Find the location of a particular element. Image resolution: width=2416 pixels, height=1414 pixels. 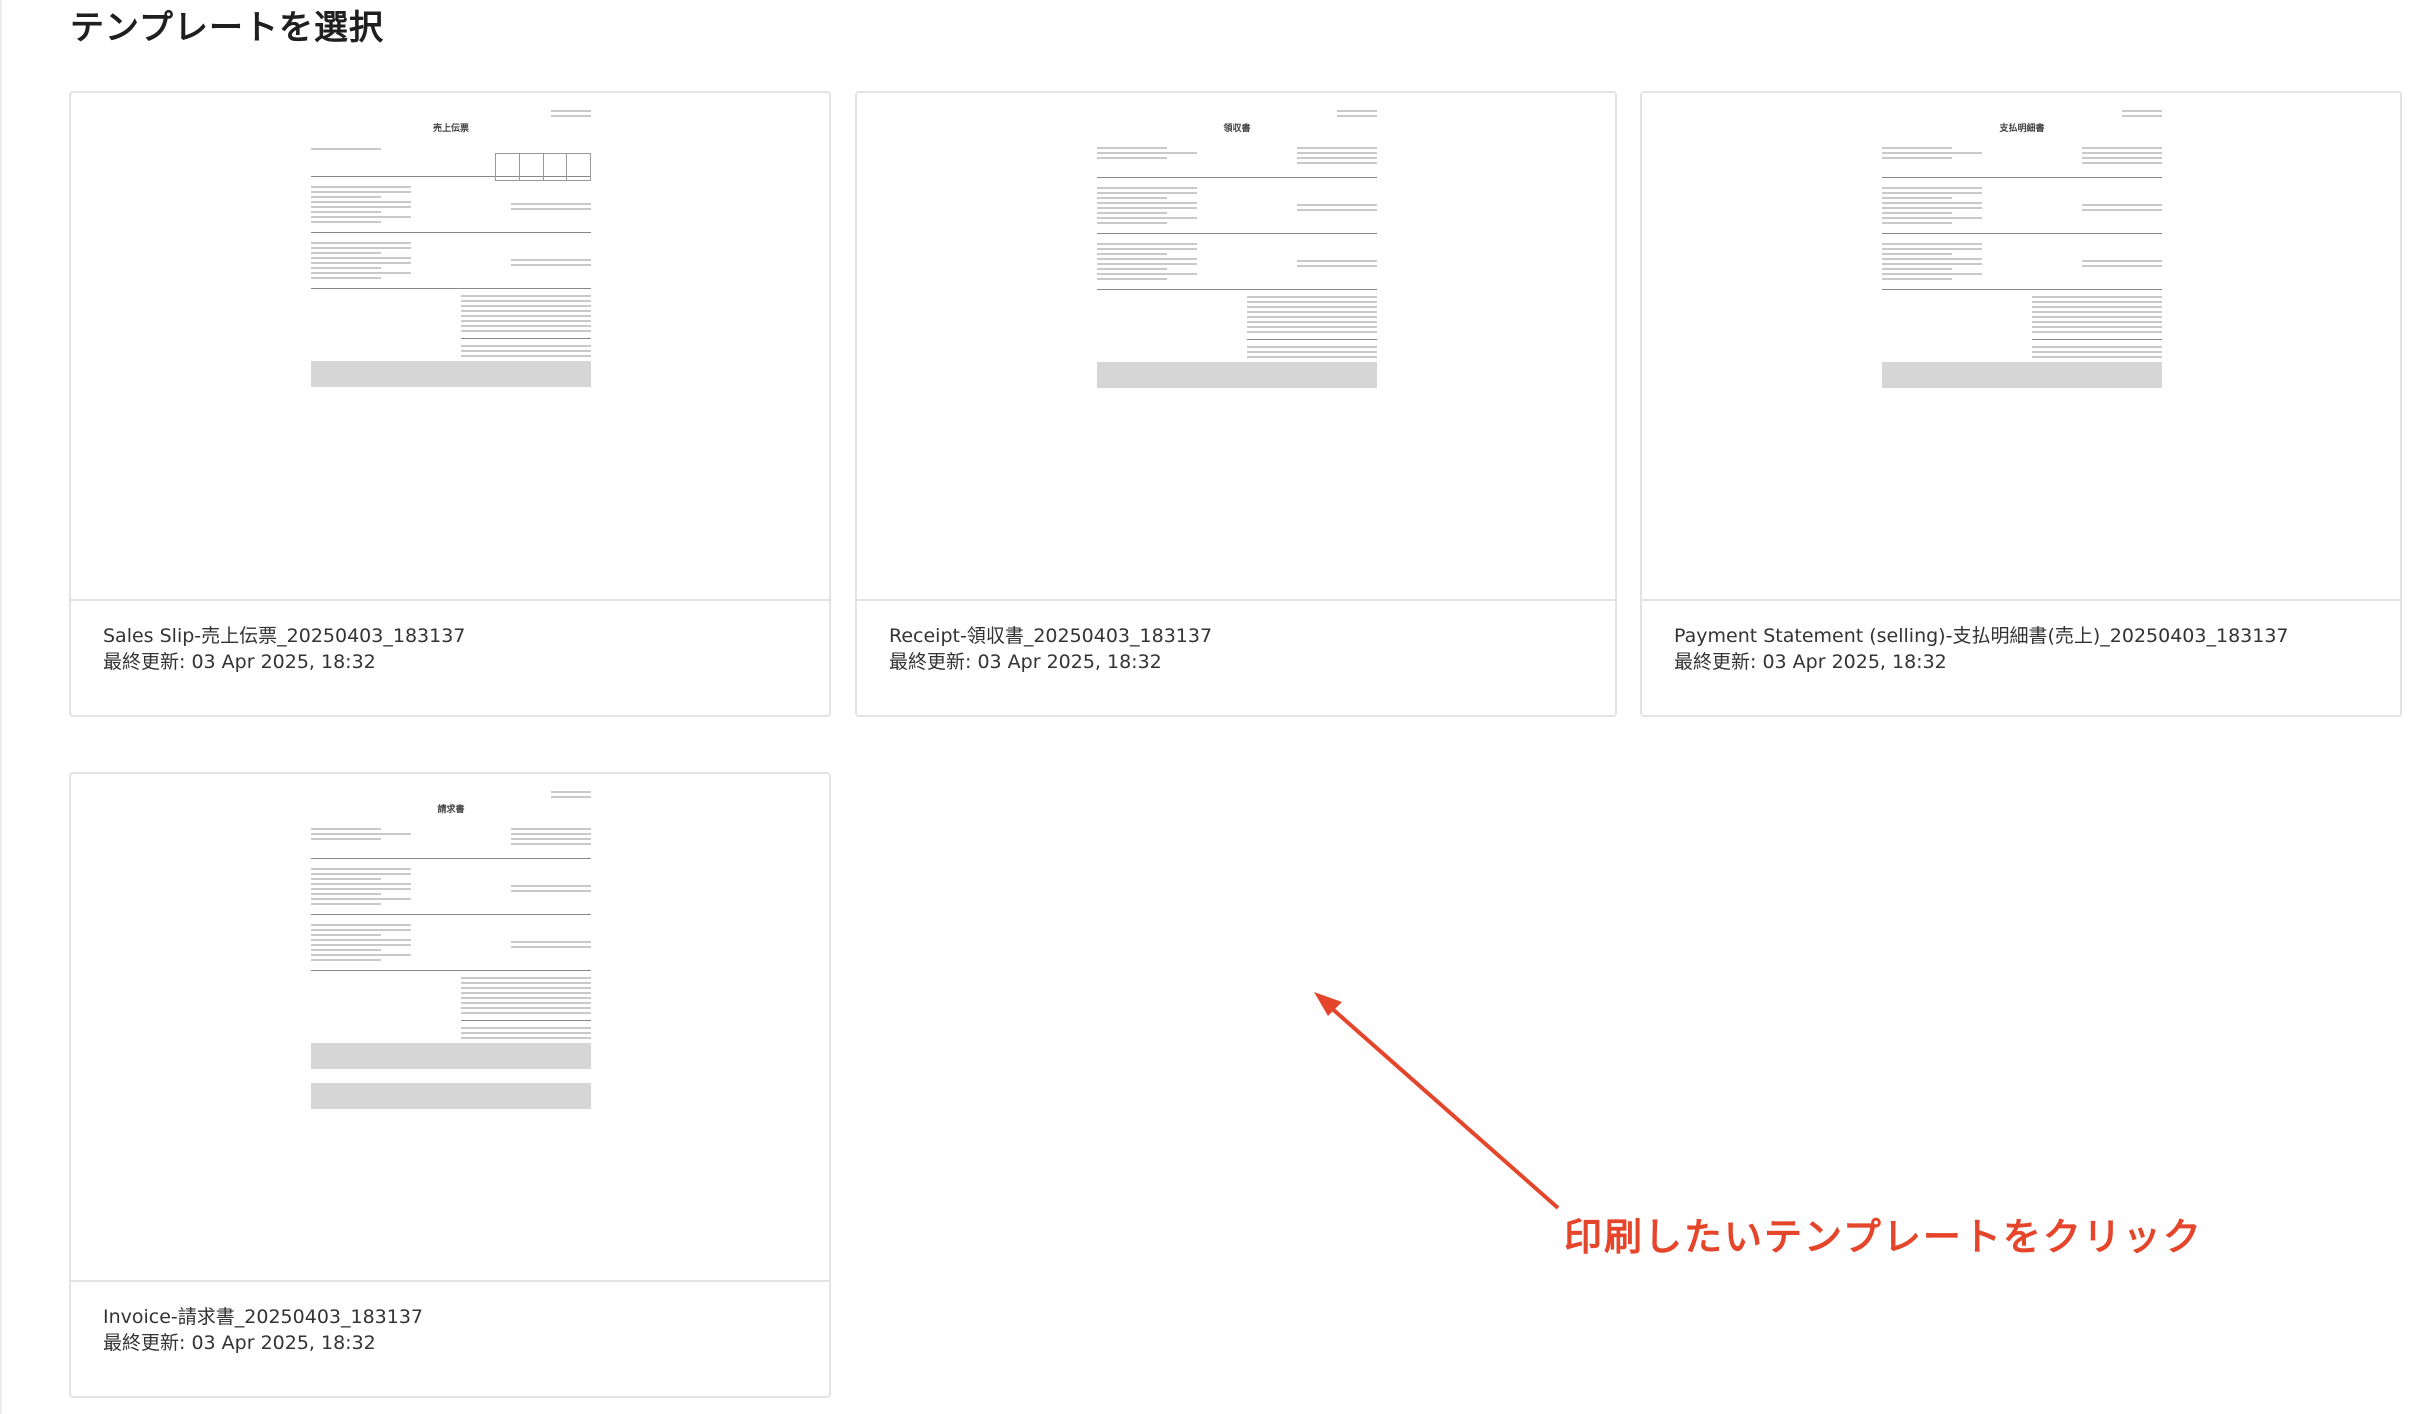

template-preview-thumbnail: 支払明細書 is located at coordinates (2021, 347).